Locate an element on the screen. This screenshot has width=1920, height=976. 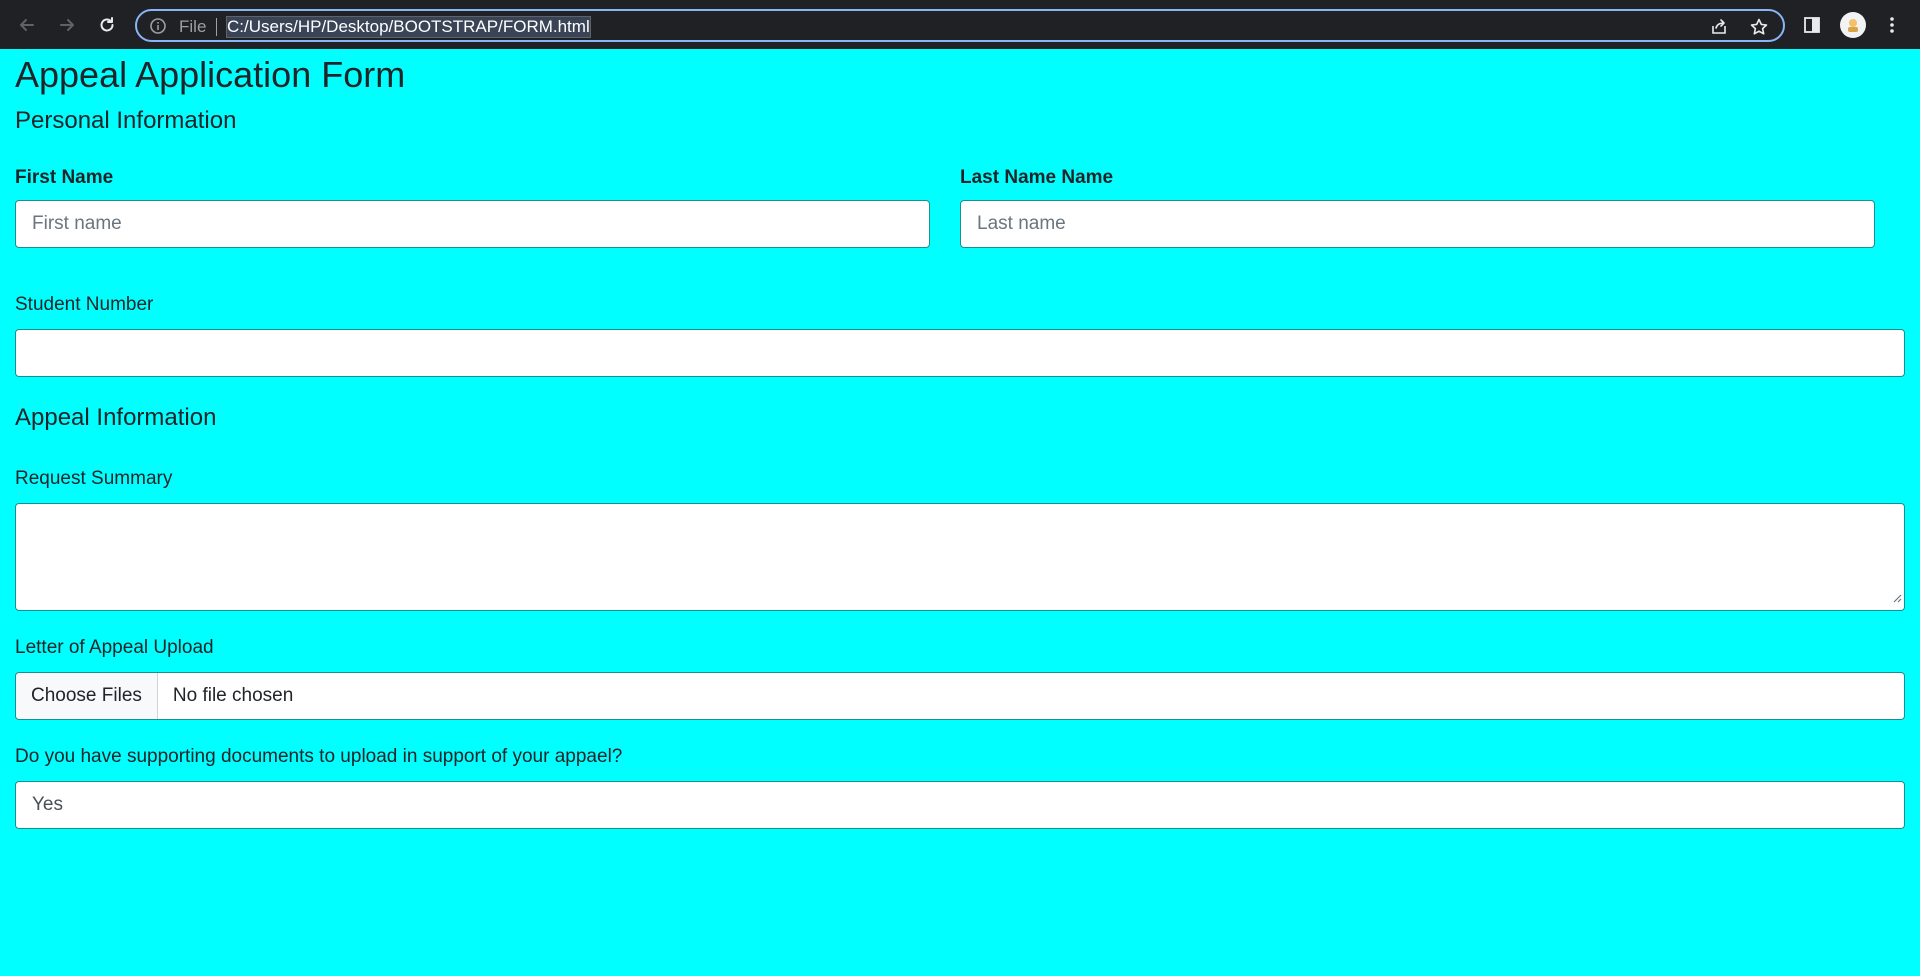
menu-dots-icon is located at coordinates (1892, 25).